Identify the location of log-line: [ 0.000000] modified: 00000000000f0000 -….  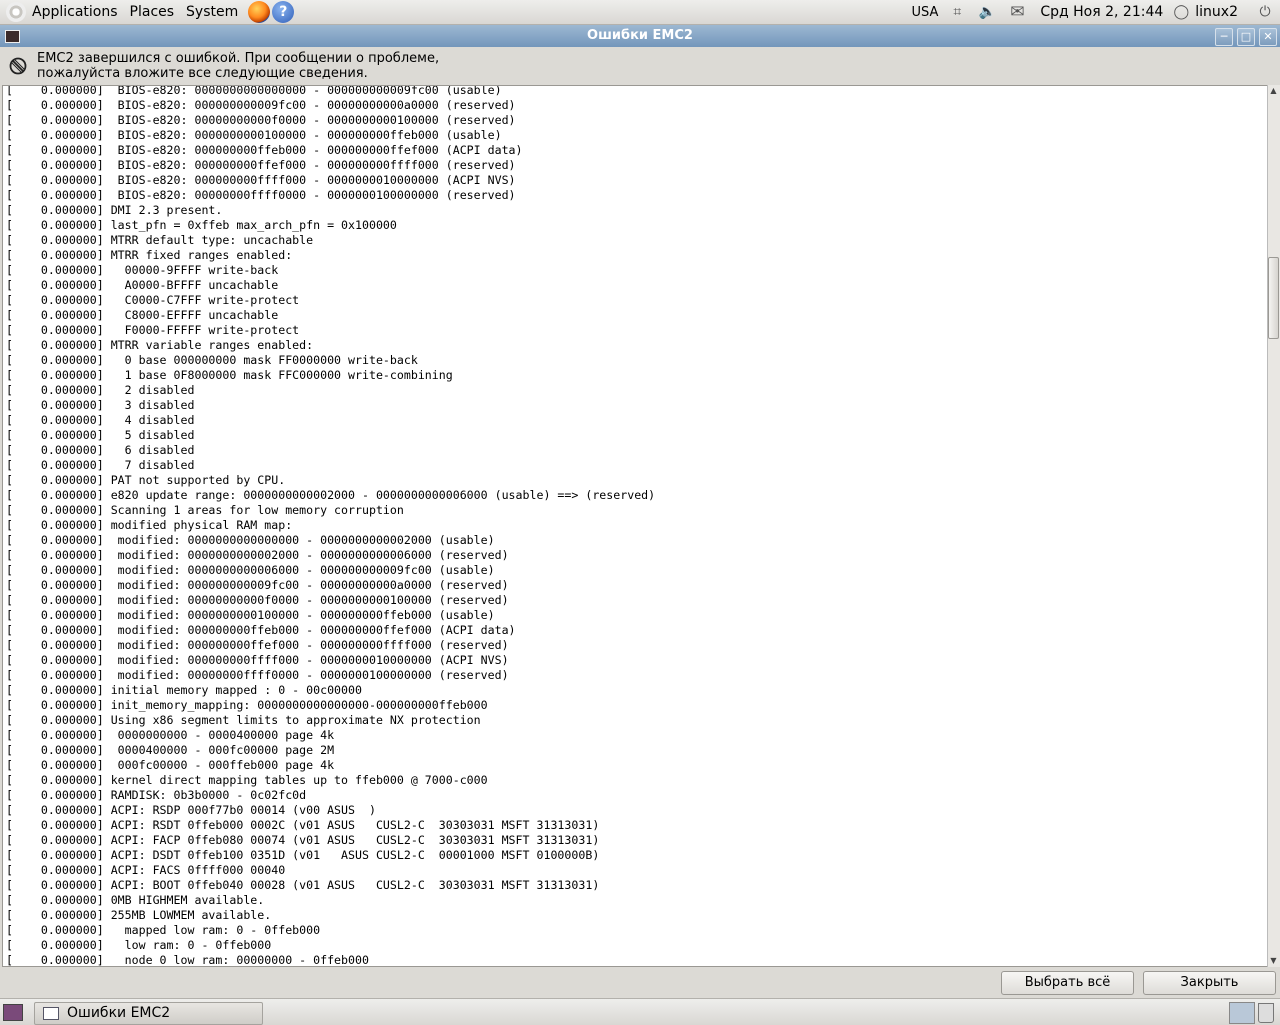
(257, 600).